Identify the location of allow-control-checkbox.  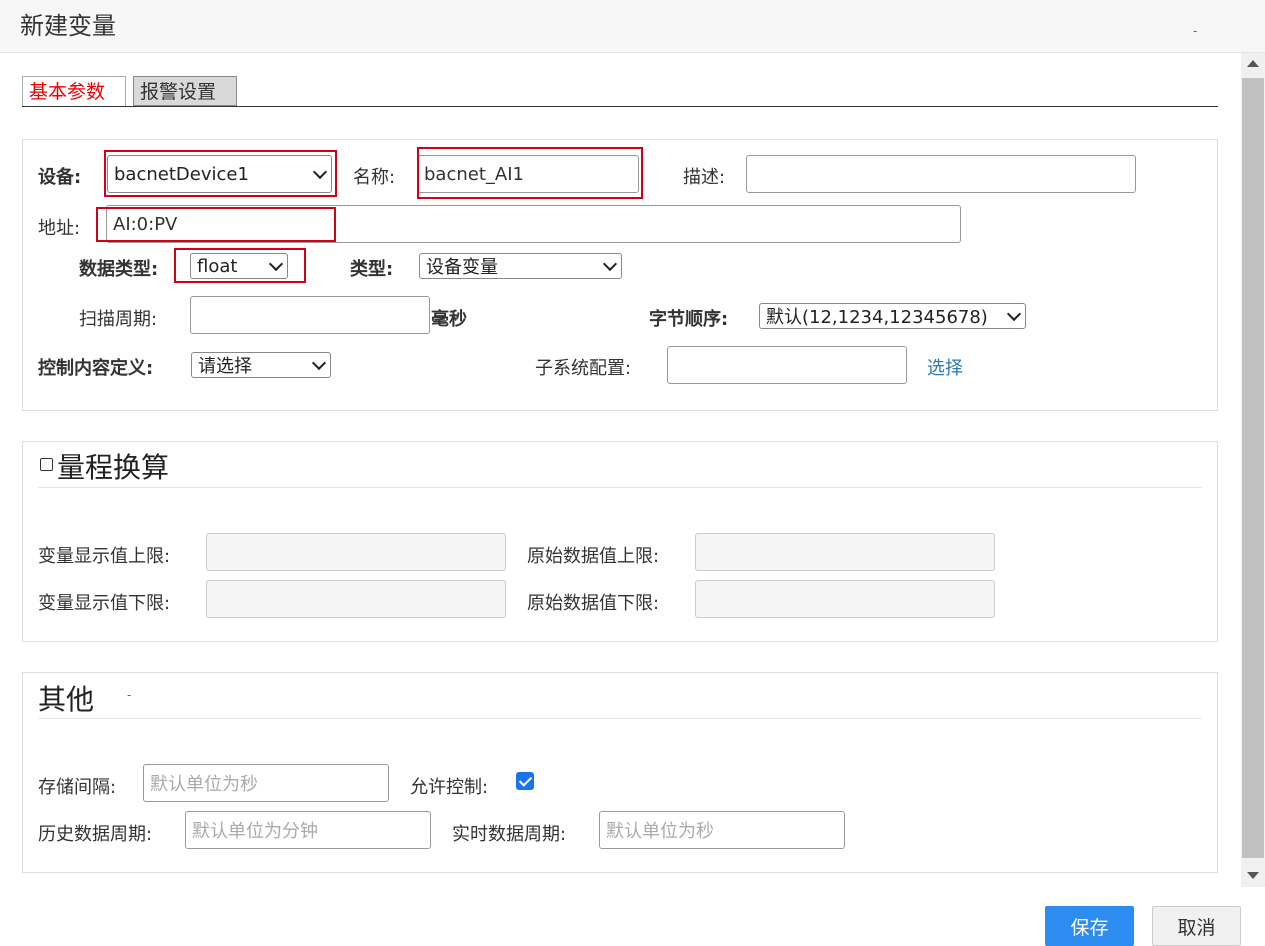
(525, 781).